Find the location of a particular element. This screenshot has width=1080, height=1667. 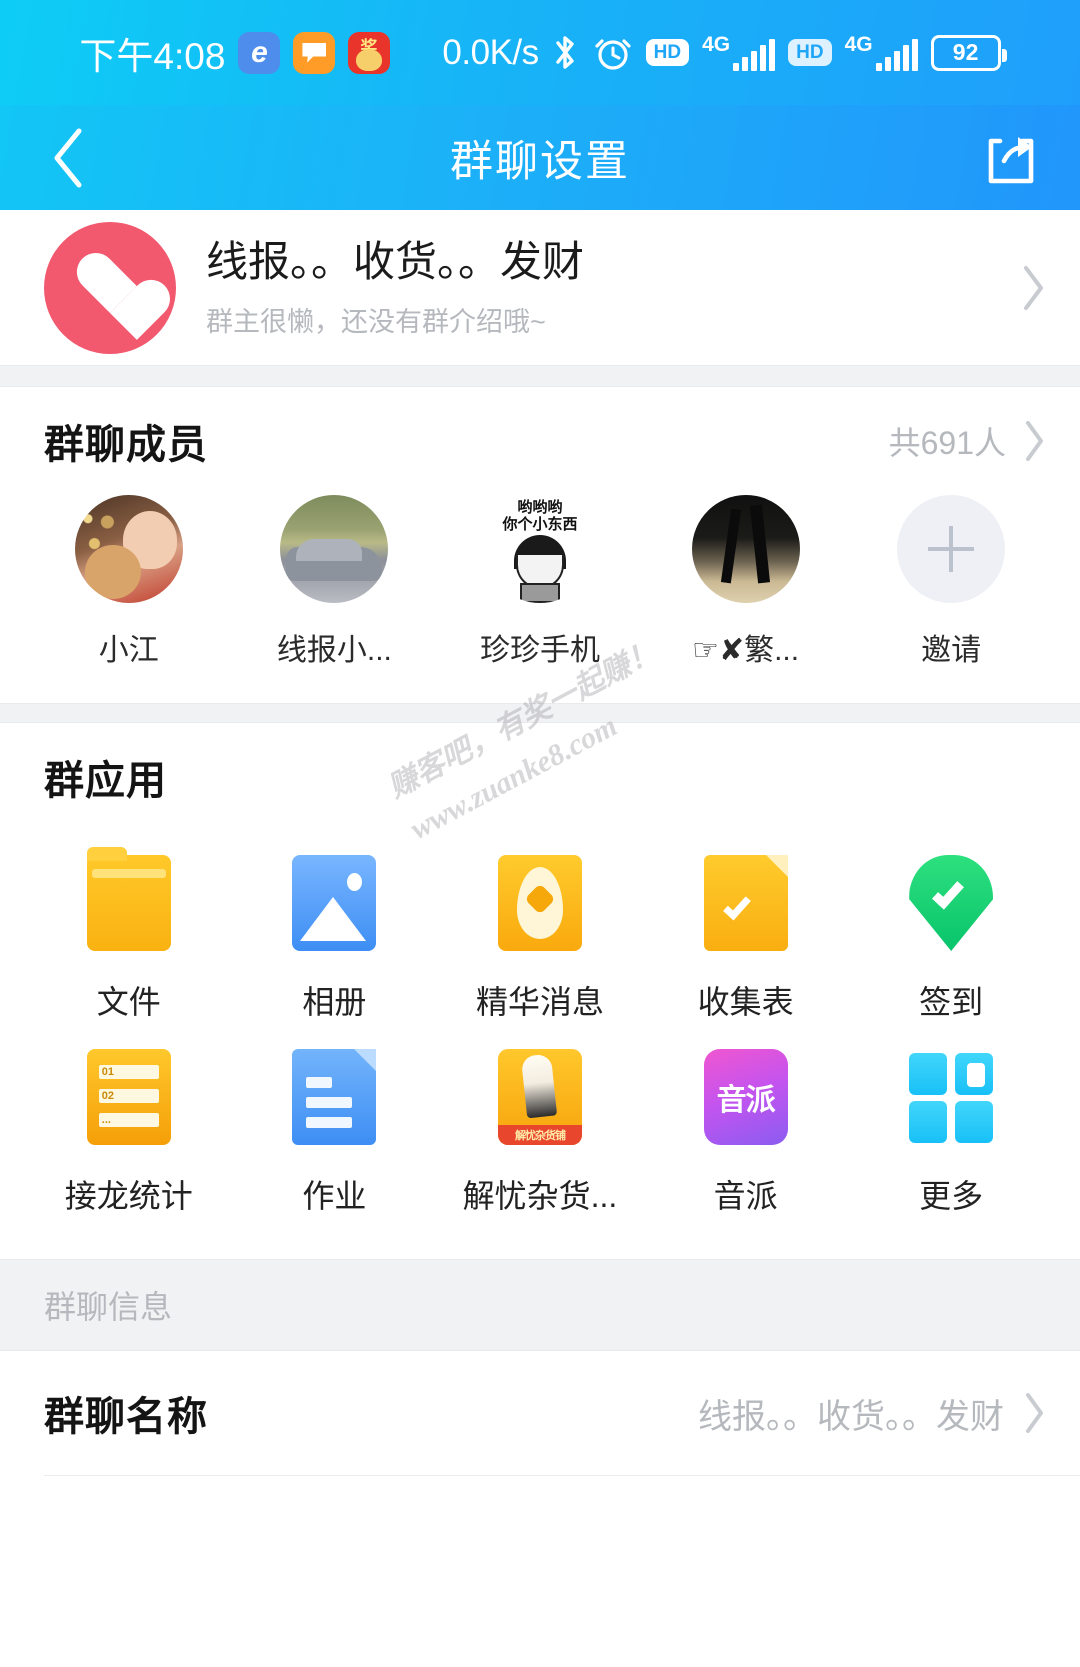

status-time: 下午4:08 is located at coordinates (152, 56).